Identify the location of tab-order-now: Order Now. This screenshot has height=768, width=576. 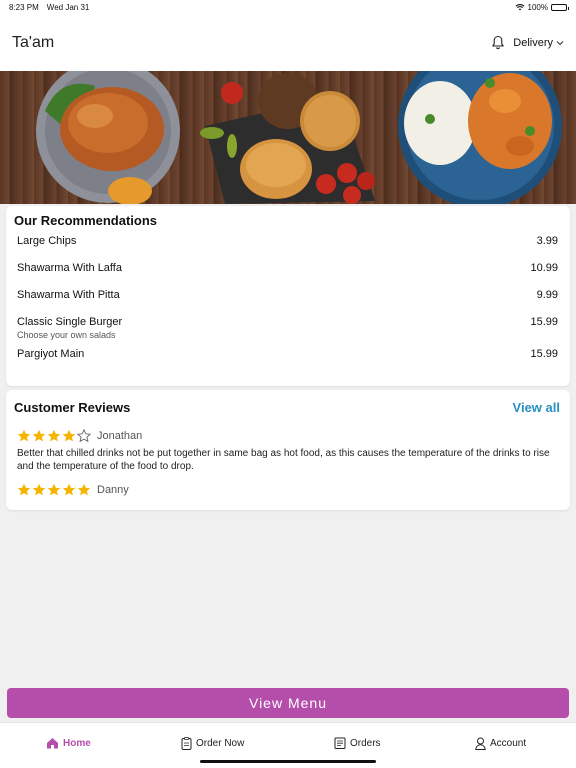
(212, 743).